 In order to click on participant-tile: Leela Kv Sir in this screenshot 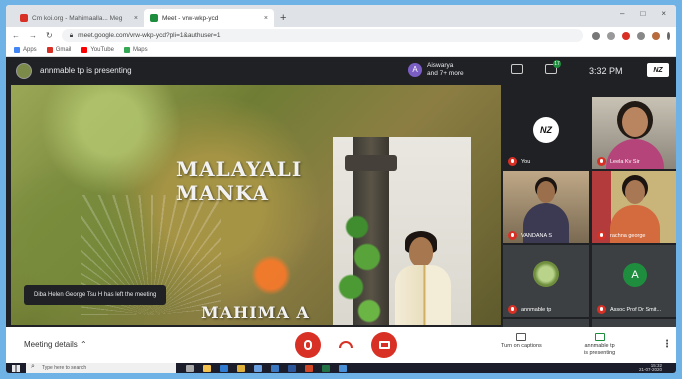, I will do `click(634, 133)`.